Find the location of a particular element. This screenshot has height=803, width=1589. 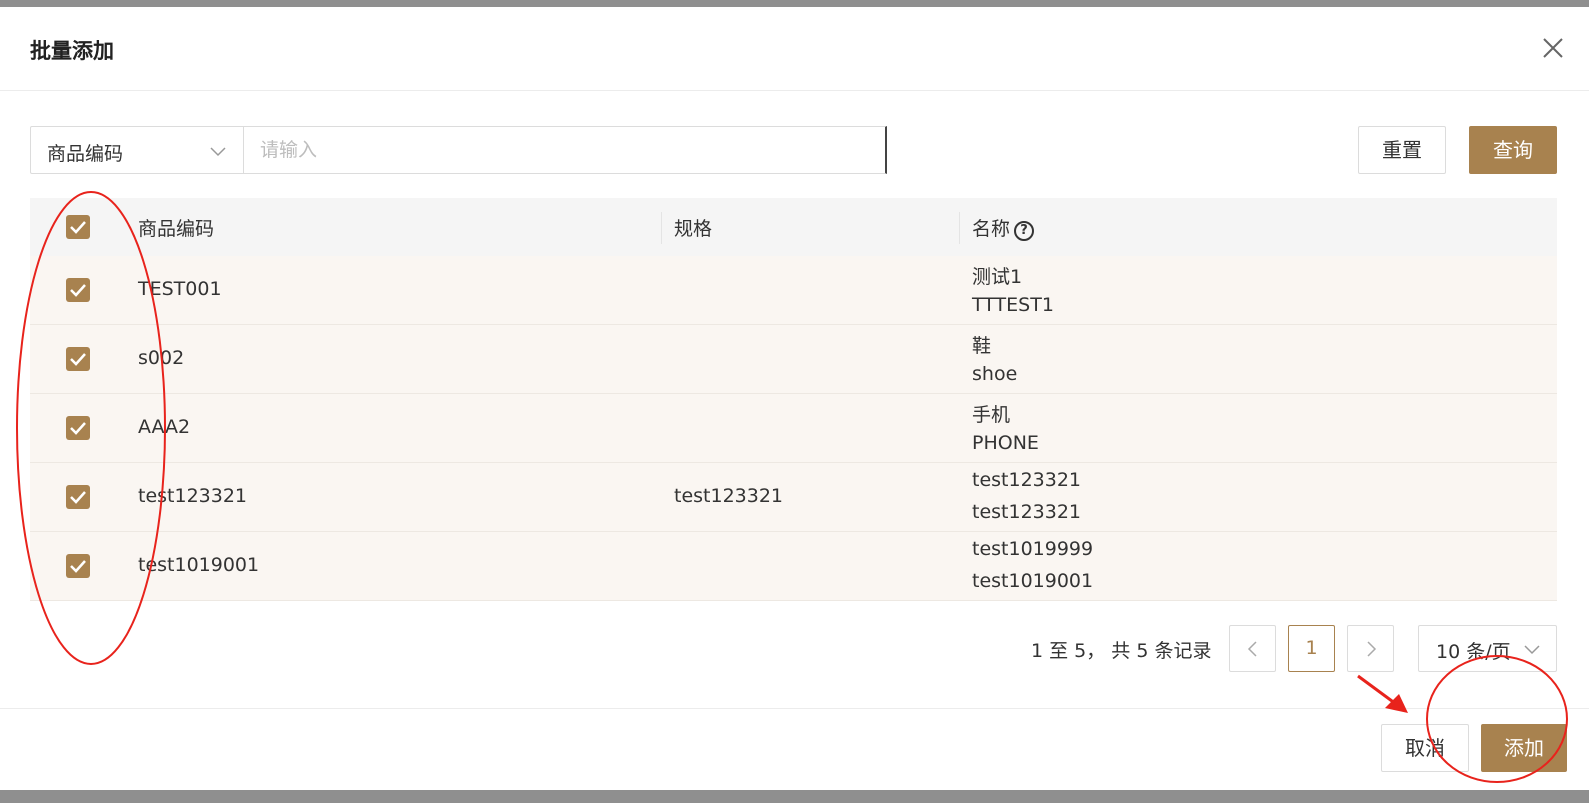

column-header-name: 名称? is located at coordinates (1003, 227).